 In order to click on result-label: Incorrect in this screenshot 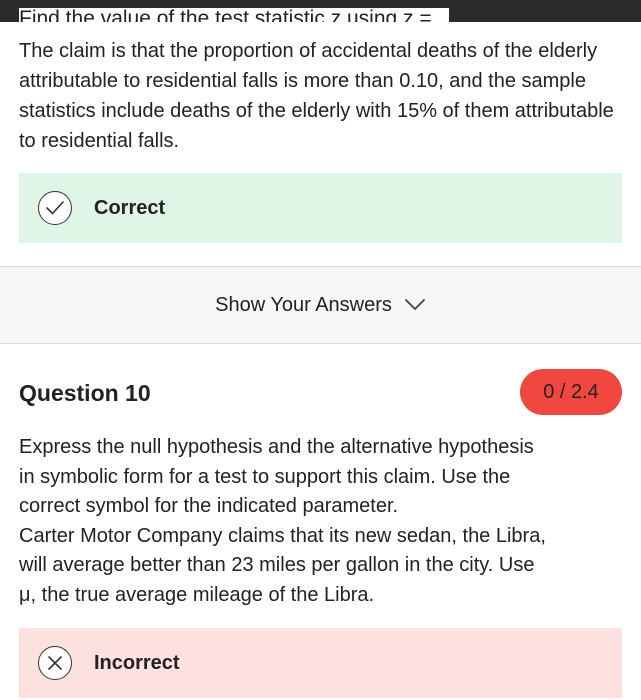, I will do `click(137, 662)`.